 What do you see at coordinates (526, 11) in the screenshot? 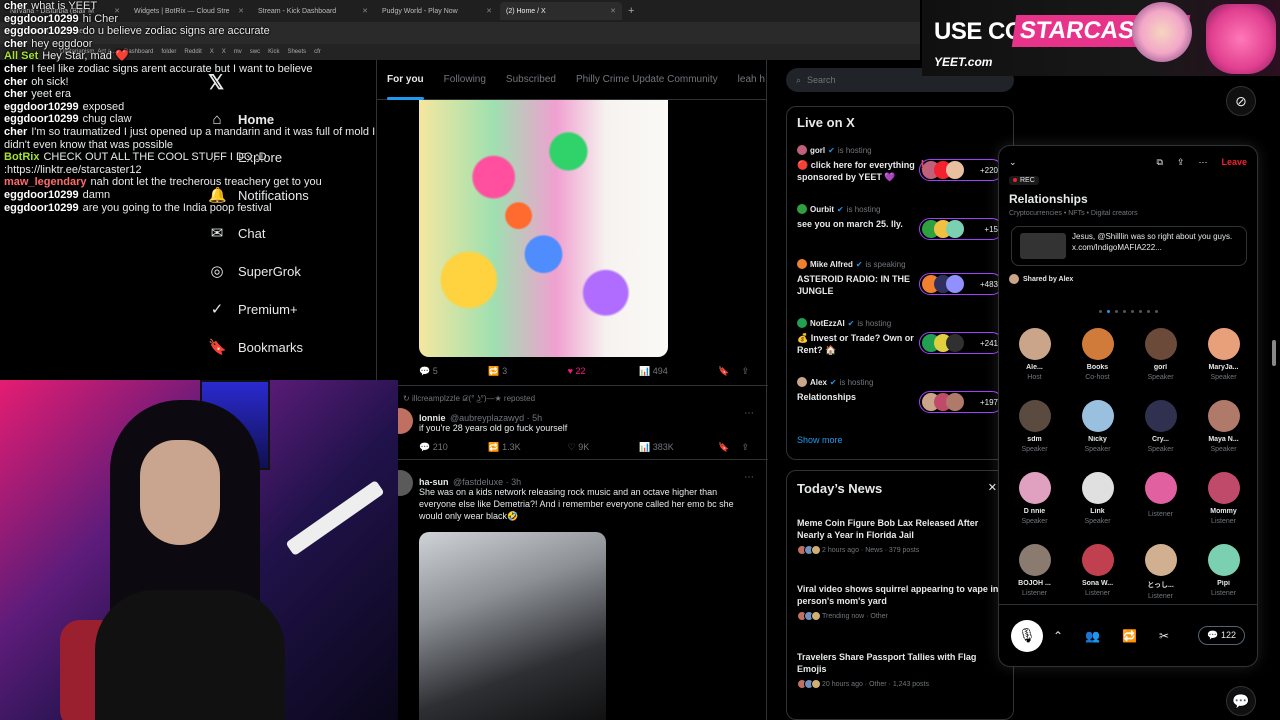
I see `tab-label: (2) Home / X` at bounding box center [526, 11].